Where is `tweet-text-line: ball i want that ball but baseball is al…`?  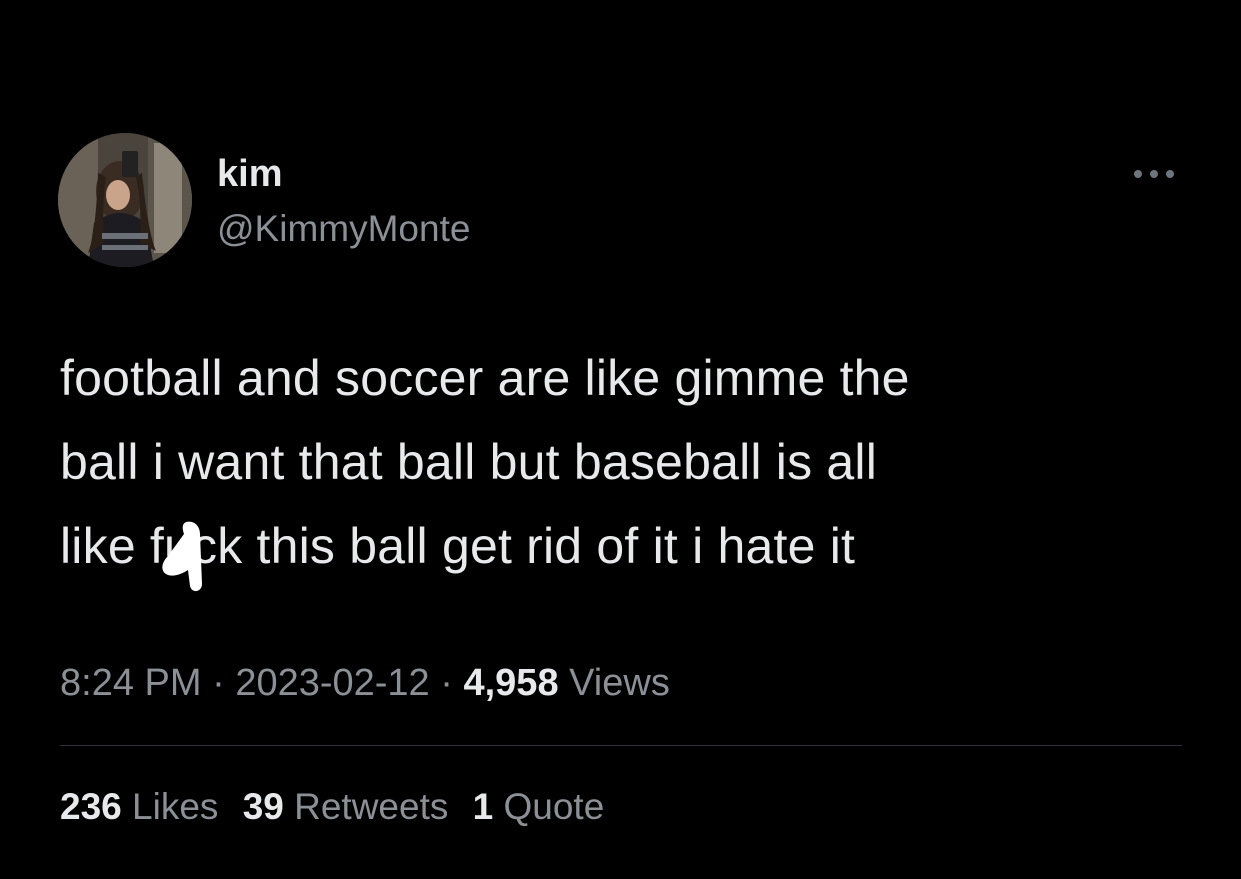
tweet-text-line: ball i want that ball but baseball is al… is located at coordinates (469, 462).